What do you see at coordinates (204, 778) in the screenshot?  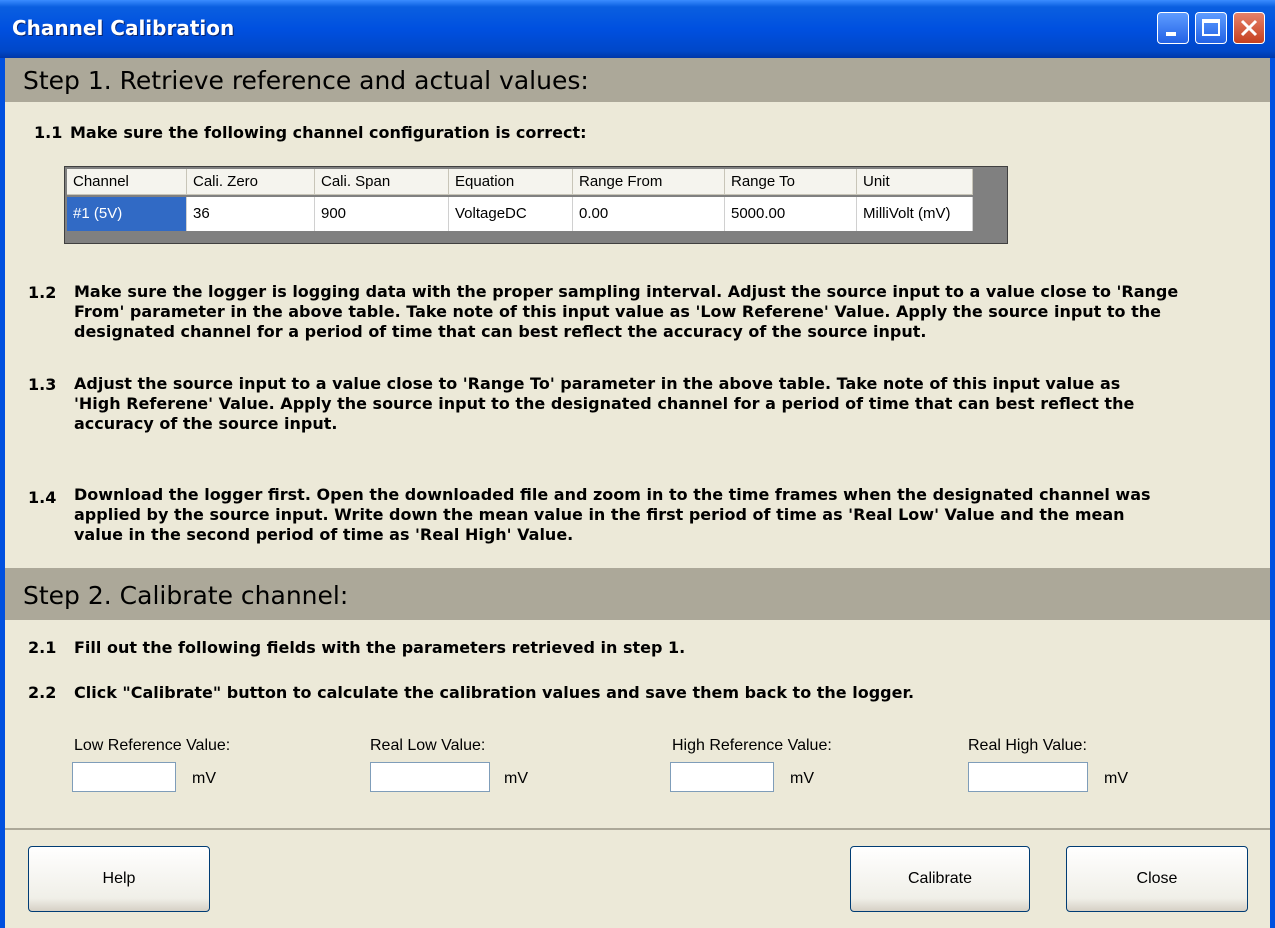 I see `low-reference-unit: mV` at bounding box center [204, 778].